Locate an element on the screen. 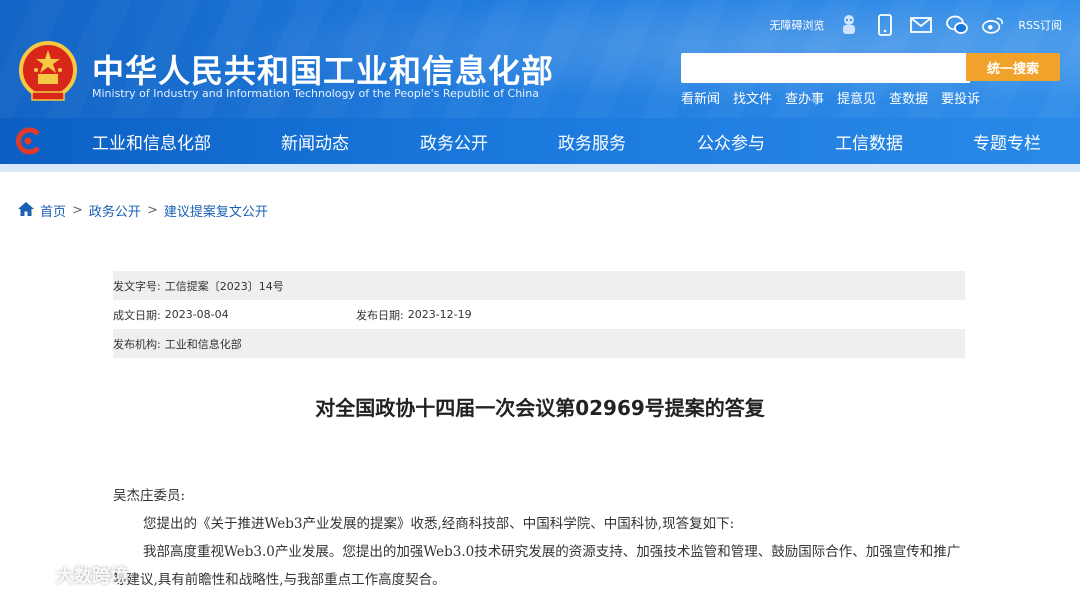 This screenshot has height=594, width=1080. meta-row-dates: 成文日期: 2023-08-04 发布日期: 2023-12-19 is located at coordinates (539, 314).